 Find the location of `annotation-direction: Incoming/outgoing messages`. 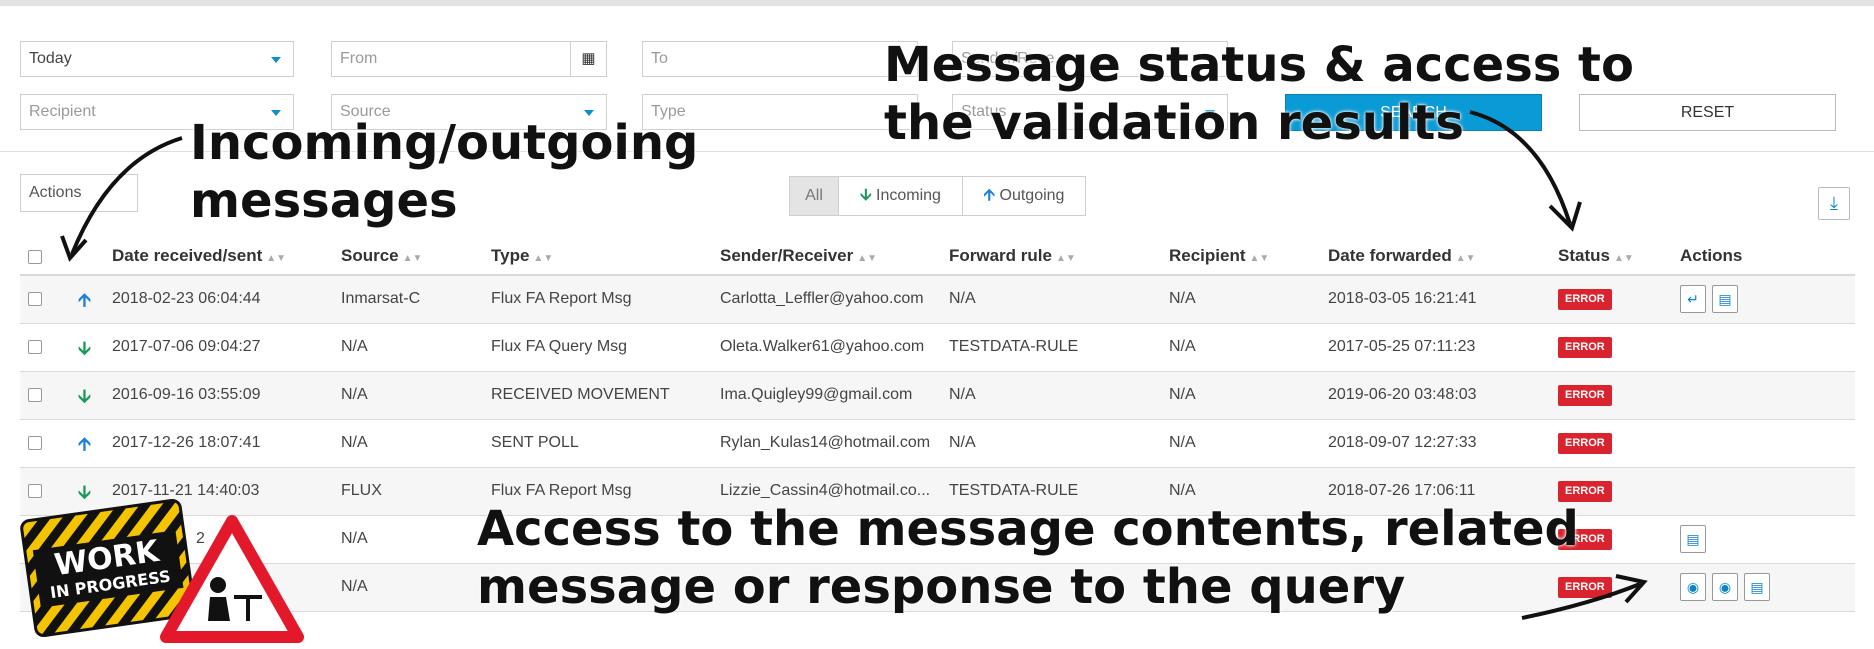

annotation-direction: Incoming/outgoing messages is located at coordinates (444, 172).